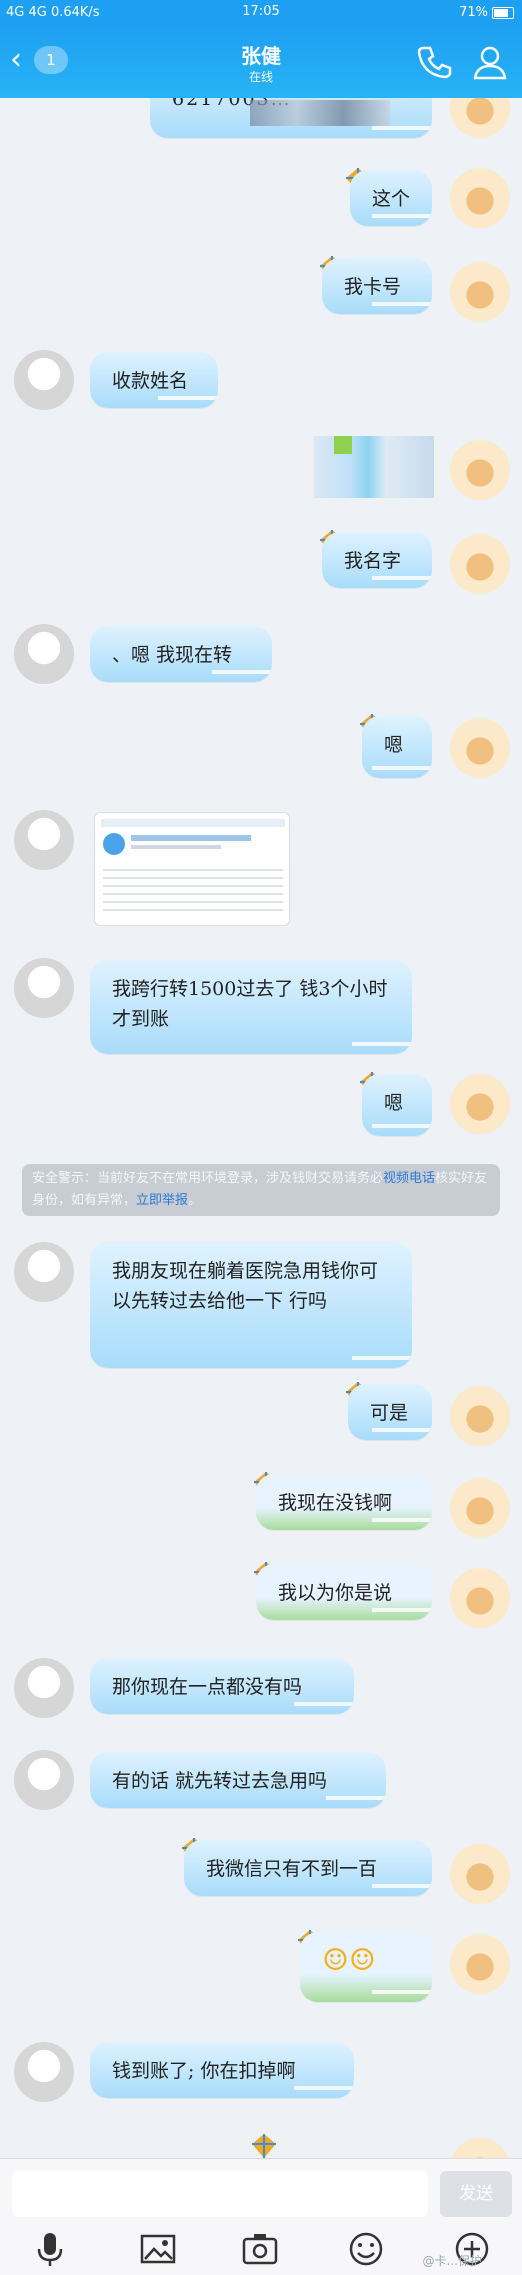  What do you see at coordinates (390, 1412) in the screenshot?
I see `message-bubble-self: 可是` at bounding box center [390, 1412].